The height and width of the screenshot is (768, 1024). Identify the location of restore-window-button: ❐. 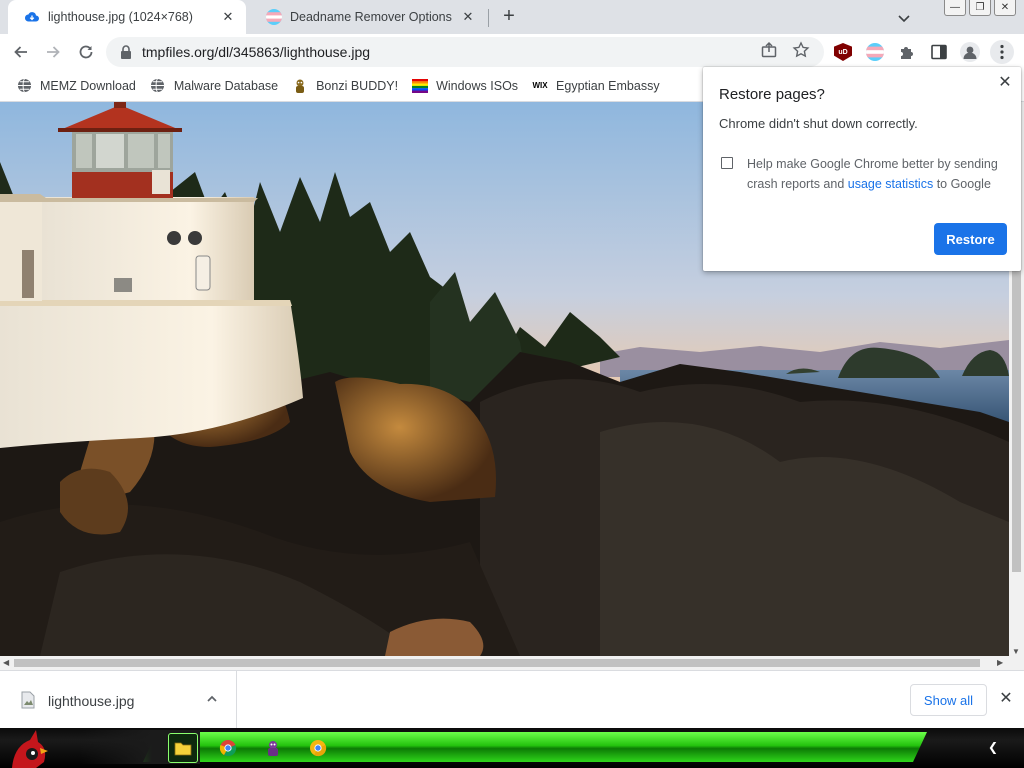
(980, 8).